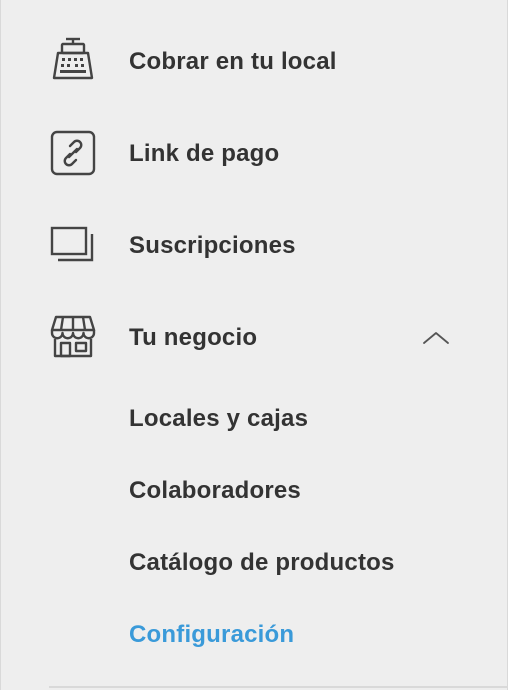 The width and height of the screenshot is (514, 690). What do you see at coordinates (211, 635) in the screenshot?
I see `submenu-item-configuracion: Configuración` at bounding box center [211, 635].